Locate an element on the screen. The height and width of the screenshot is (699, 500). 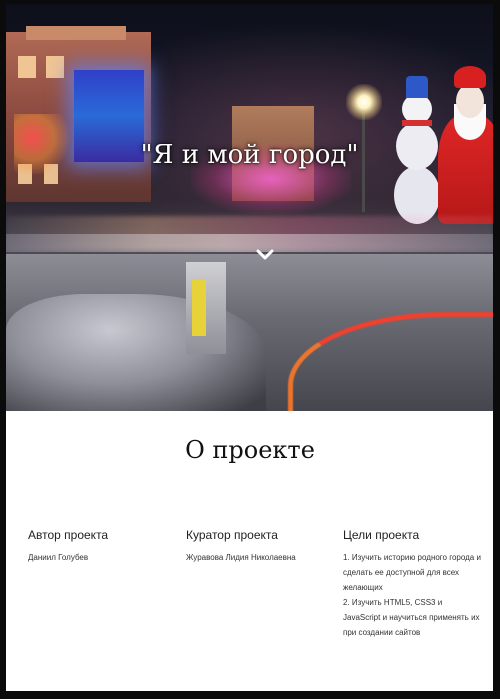
author-label: Автор проекта is located at coordinates (68, 535).